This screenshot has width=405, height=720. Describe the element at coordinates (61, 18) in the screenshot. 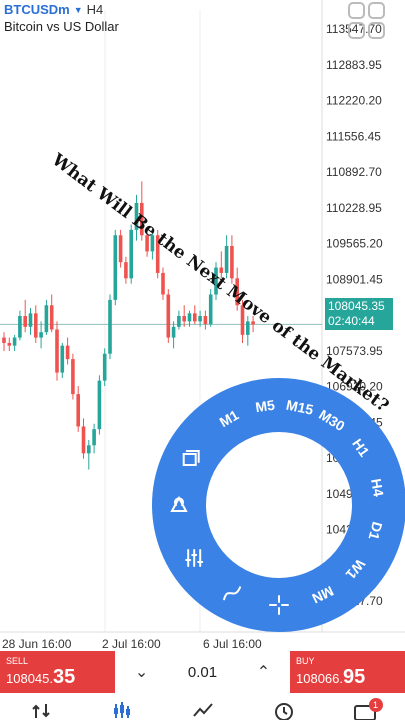

I see `chart-header: BTCUSDm ▼ H4 Bitcoin vs US Dollar` at that location.